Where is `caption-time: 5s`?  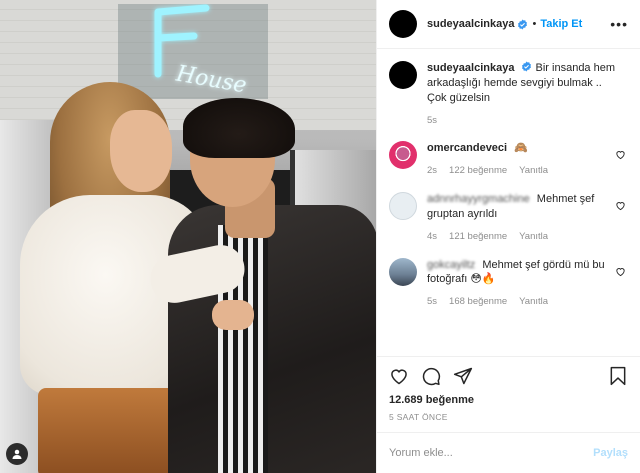
caption-time: 5s is located at coordinates (432, 121).